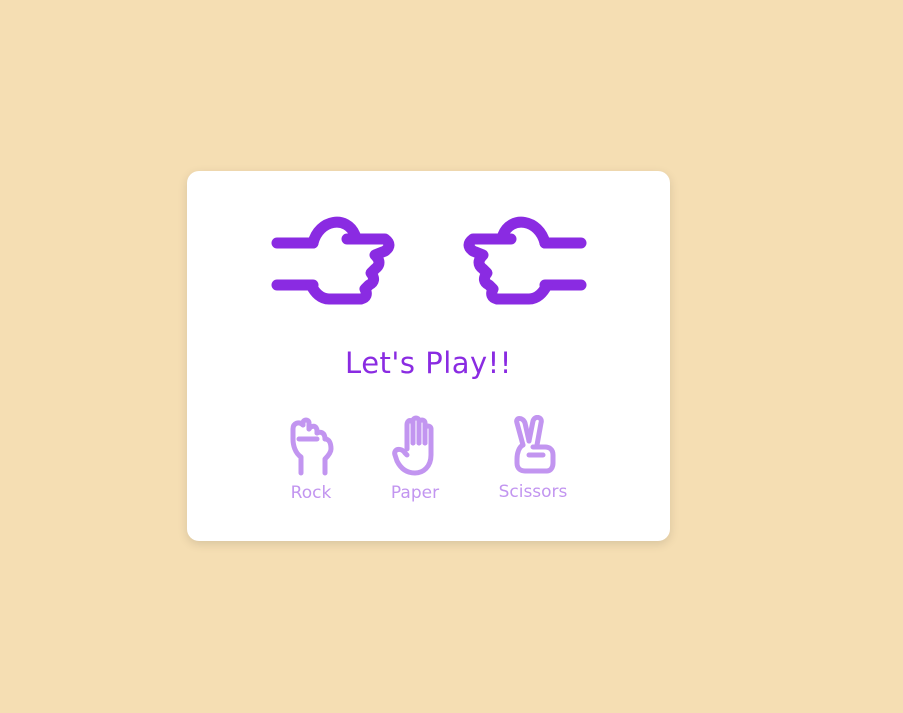 This screenshot has height=713, width=903. What do you see at coordinates (311, 493) in the screenshot?
I see `rock-label: Rock` at bounding box center [311, 493].